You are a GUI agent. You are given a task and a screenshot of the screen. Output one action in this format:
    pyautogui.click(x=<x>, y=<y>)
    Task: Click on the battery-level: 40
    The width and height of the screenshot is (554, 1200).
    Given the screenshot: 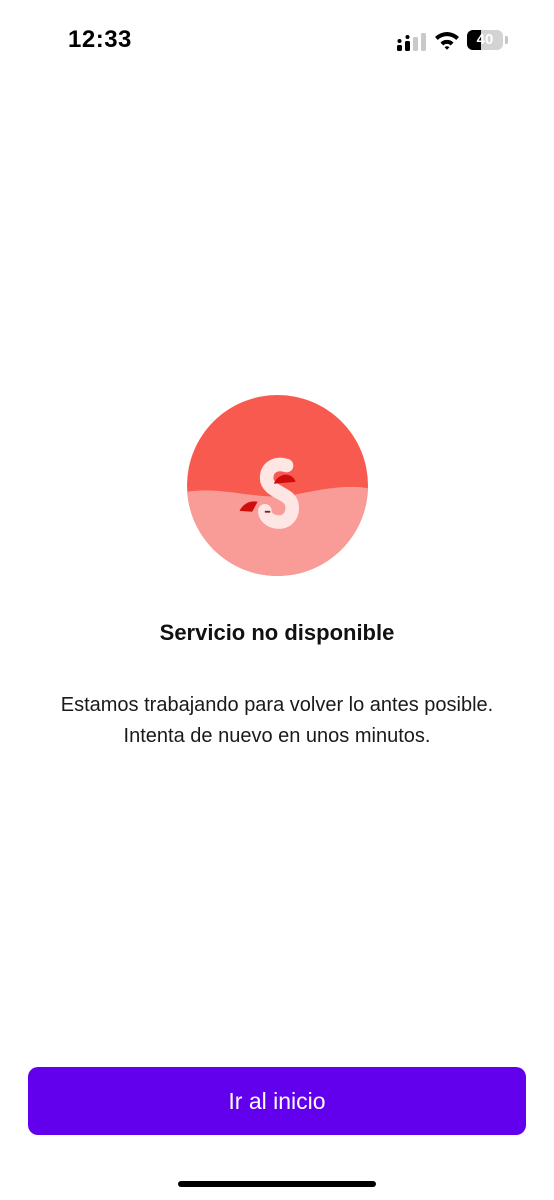 What is the action you would take?
    pyautogui.click(x=485, y=39)
    